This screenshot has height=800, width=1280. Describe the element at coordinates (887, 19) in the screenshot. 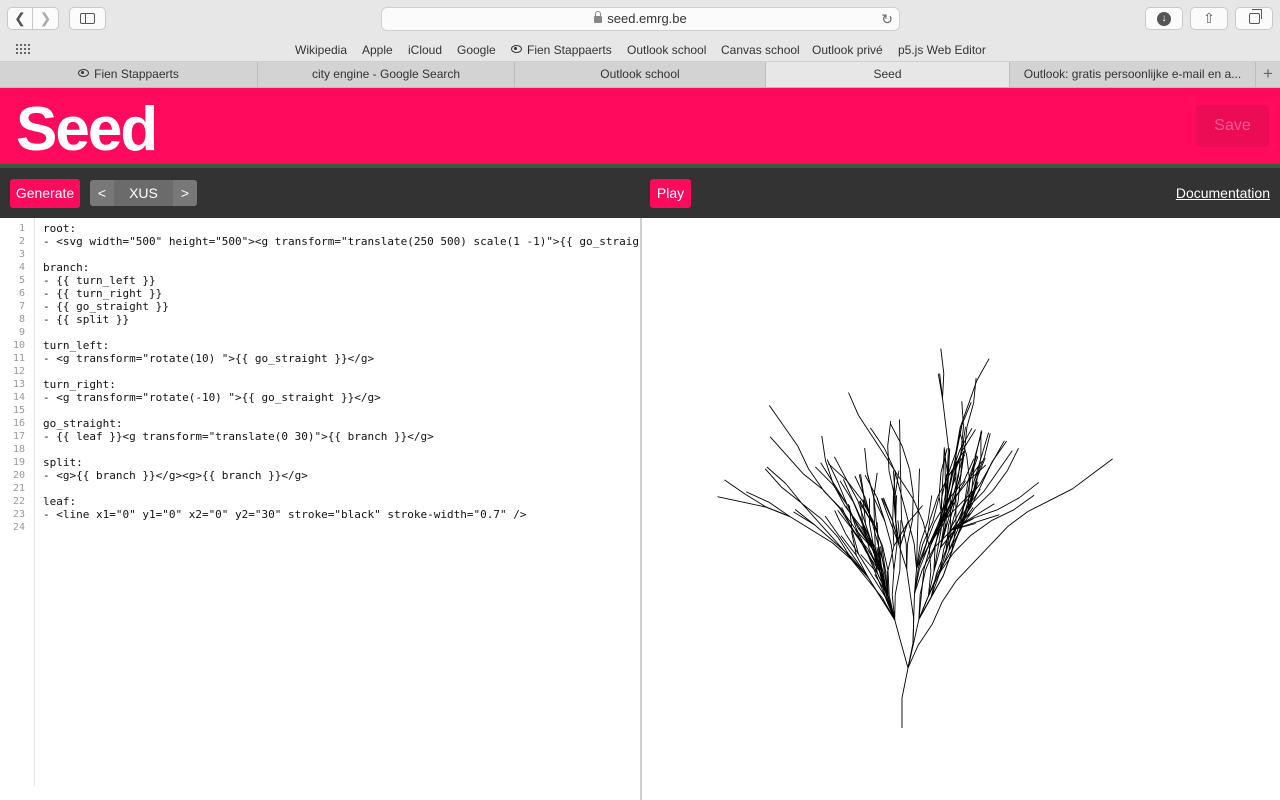

I see `reload-icon: ↻` at that location.